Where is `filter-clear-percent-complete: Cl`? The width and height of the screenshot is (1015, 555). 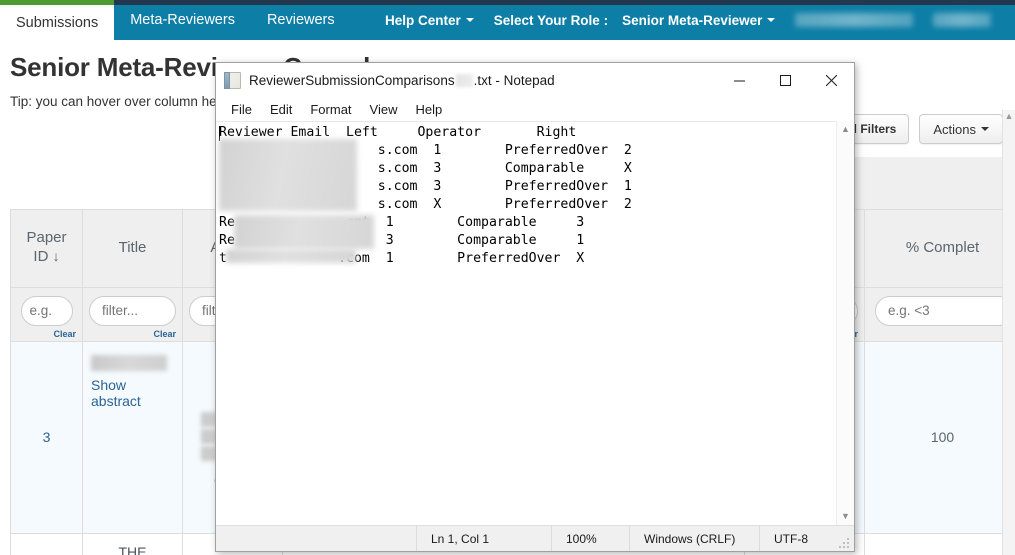
filter-clear-percent-complete: Cl is located at coordinates (944, 334).